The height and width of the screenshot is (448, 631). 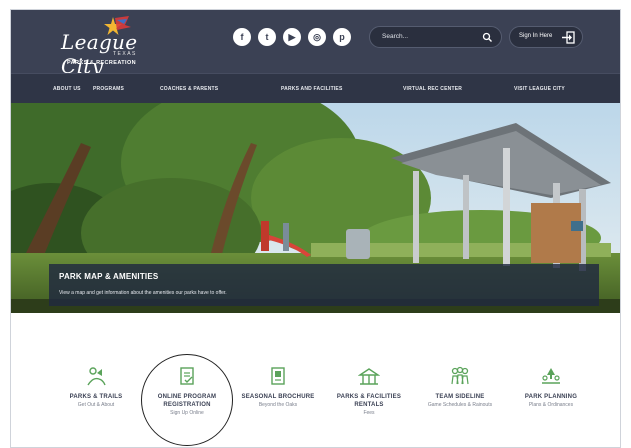 I want to click on sign-in-label: Sign In Here, so click(x=536, y=36).